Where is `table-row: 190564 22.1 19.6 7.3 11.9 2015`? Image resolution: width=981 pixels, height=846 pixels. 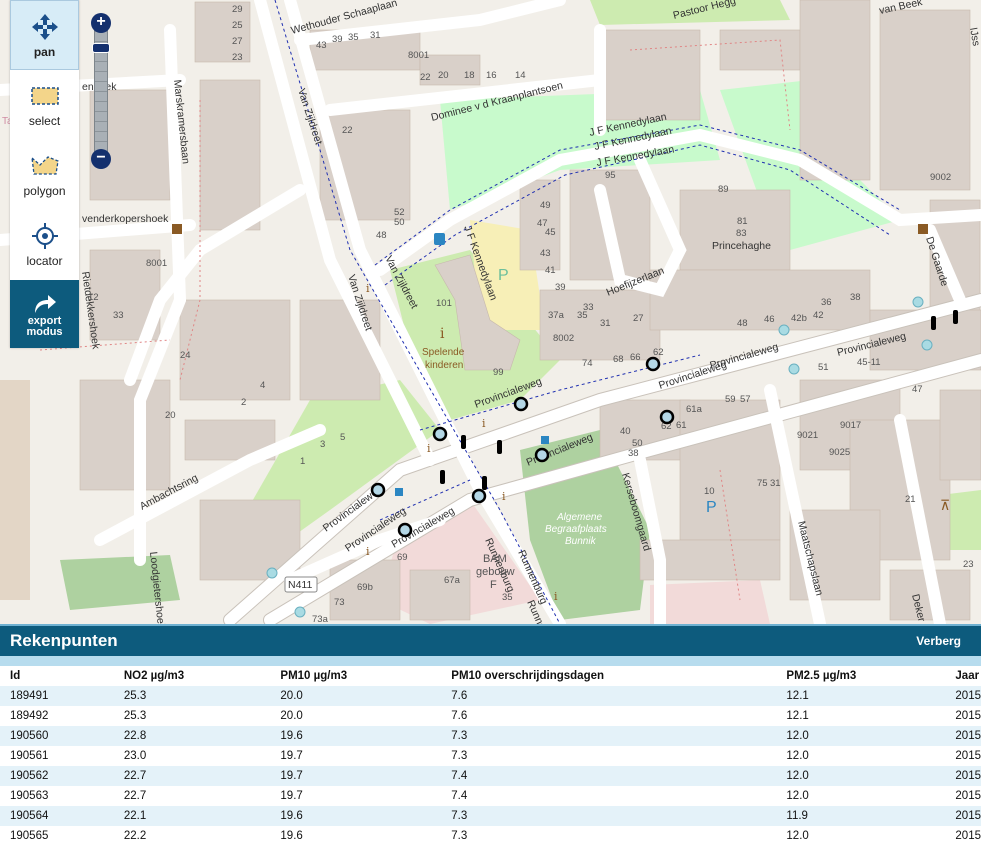 table-row: 190564 22.1 19.6 7.3 11.9 2015 is located at coordinates (490, 816).